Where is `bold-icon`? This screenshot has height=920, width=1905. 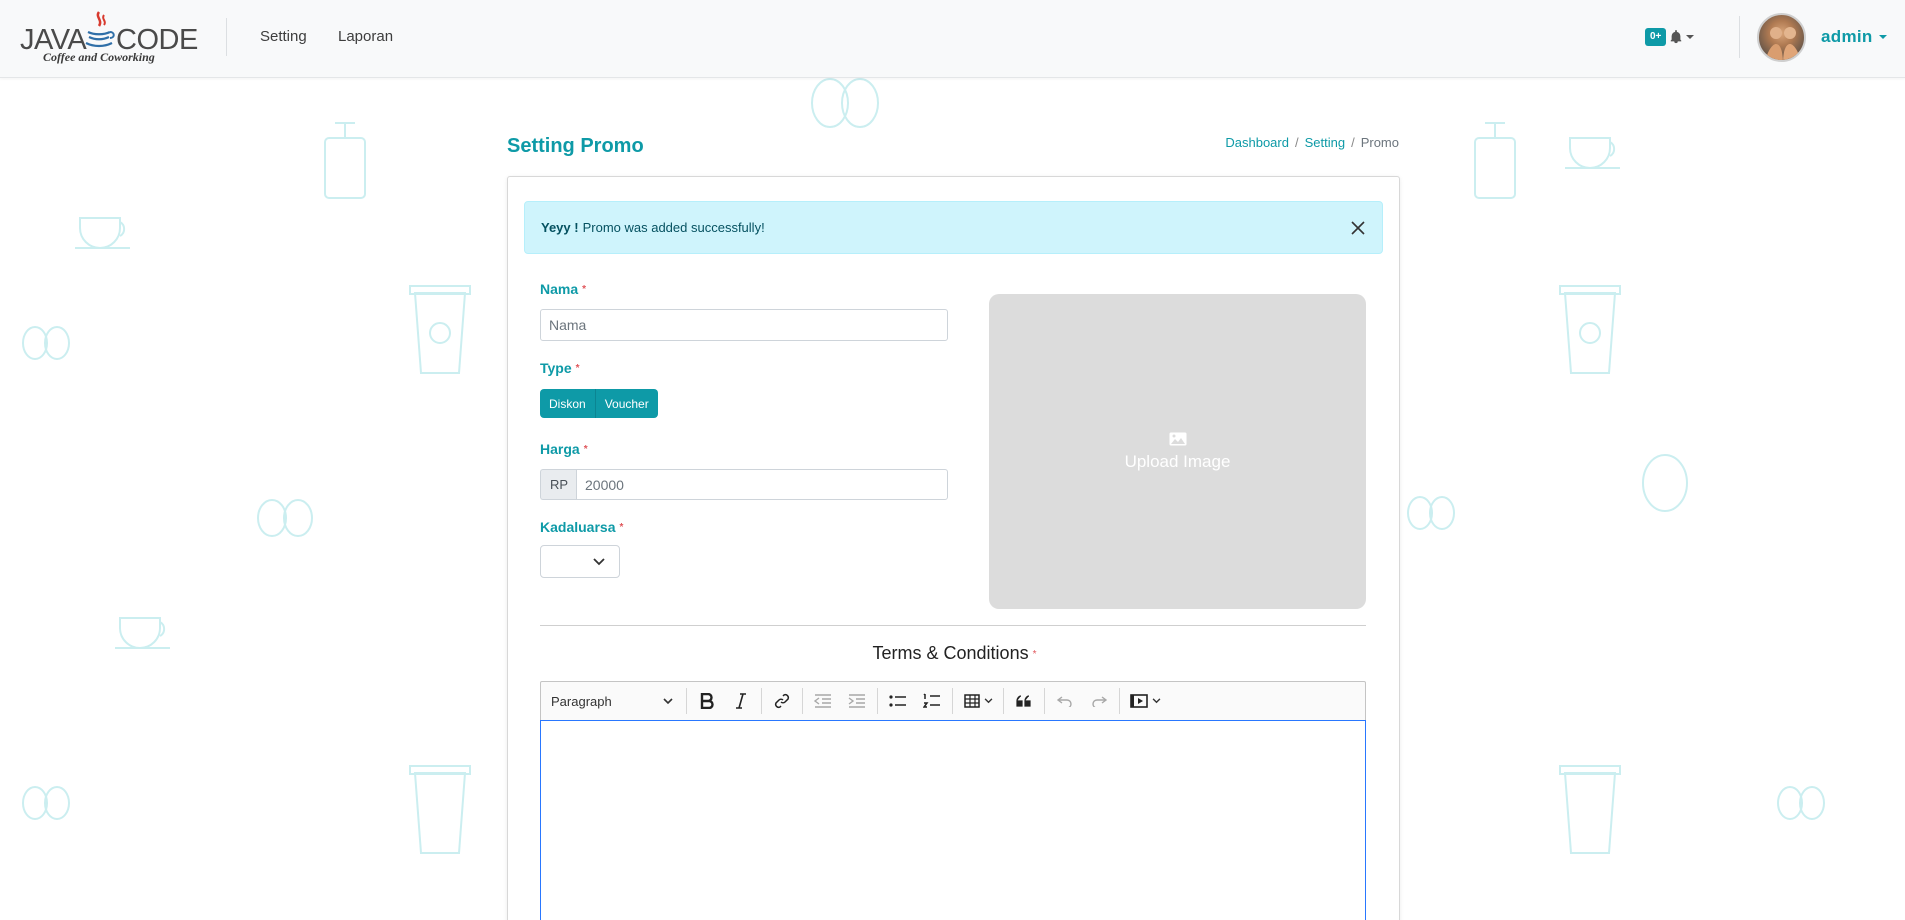 bold-icon is located at coordinates (707, 701).